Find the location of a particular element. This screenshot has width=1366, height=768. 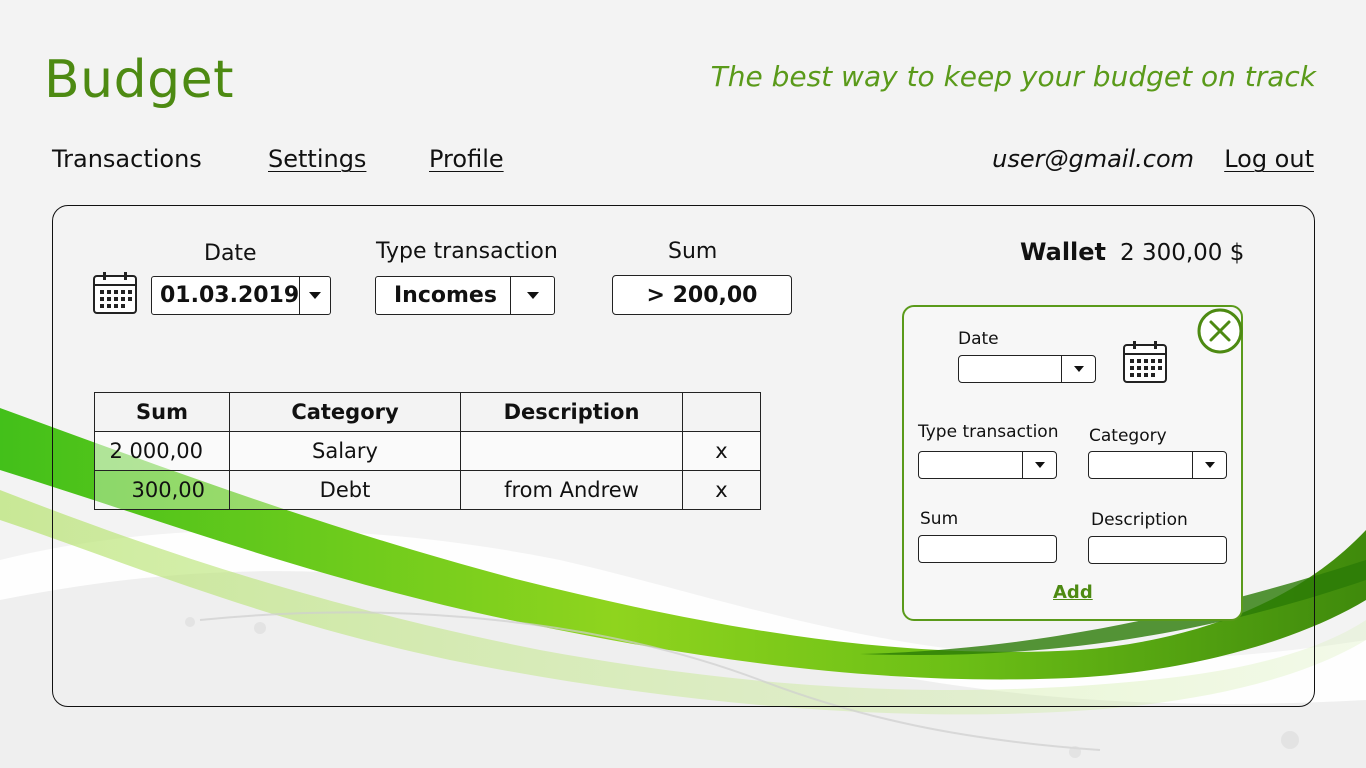

type-filter-select: Incomes is located at coordinates (465, 295).